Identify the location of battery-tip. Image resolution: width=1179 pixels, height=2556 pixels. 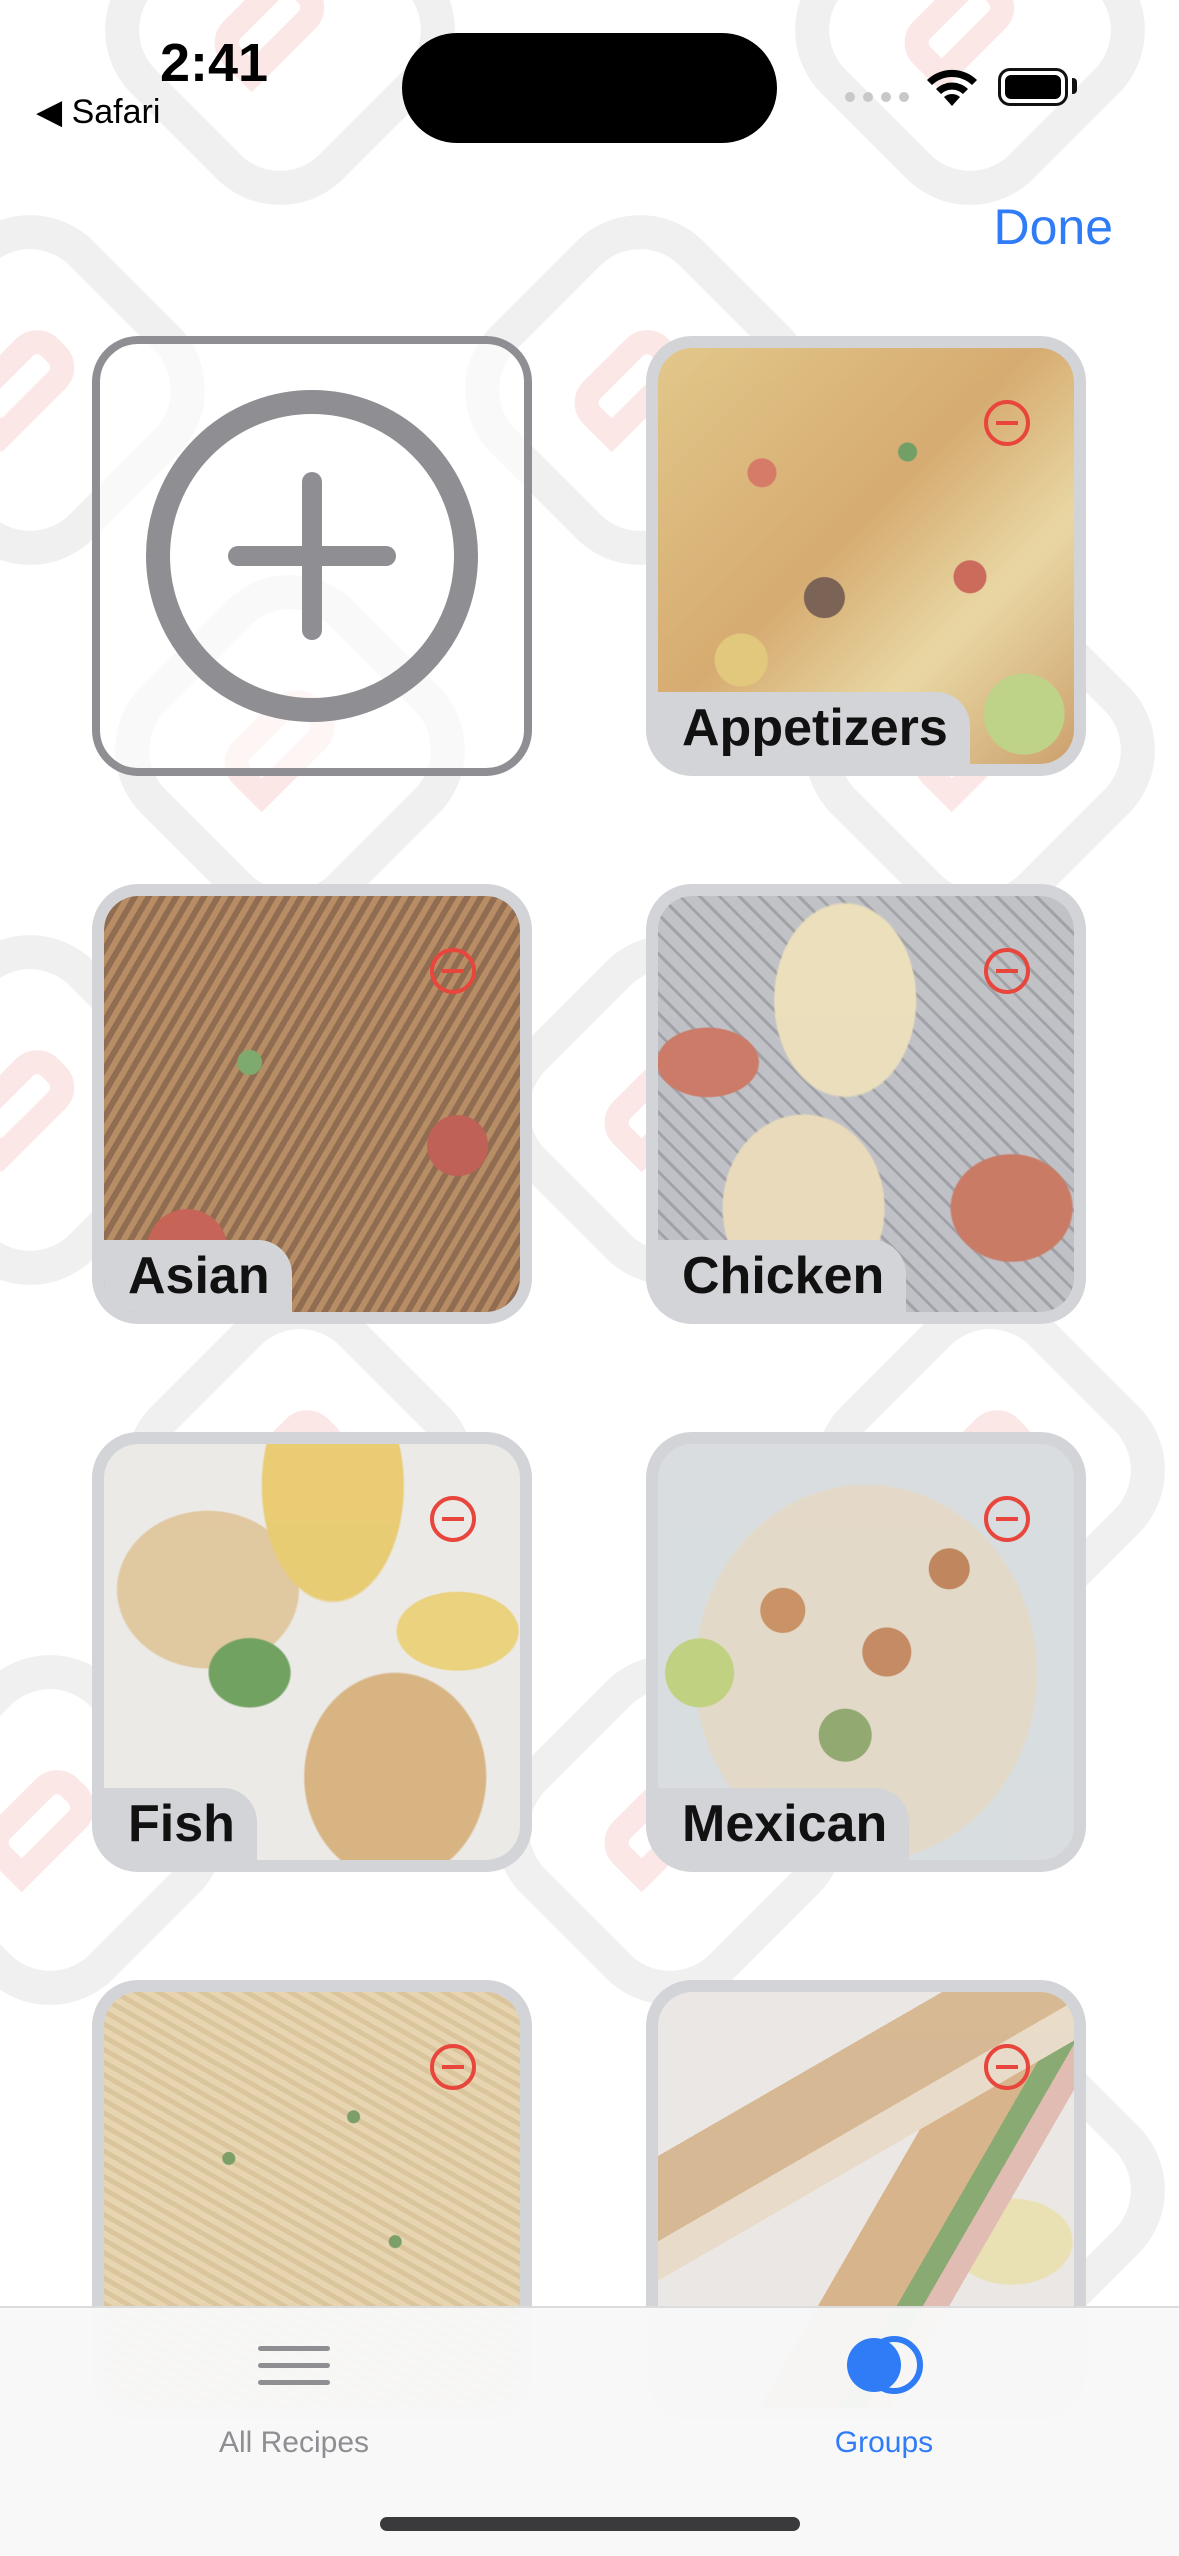
(1074, 86).